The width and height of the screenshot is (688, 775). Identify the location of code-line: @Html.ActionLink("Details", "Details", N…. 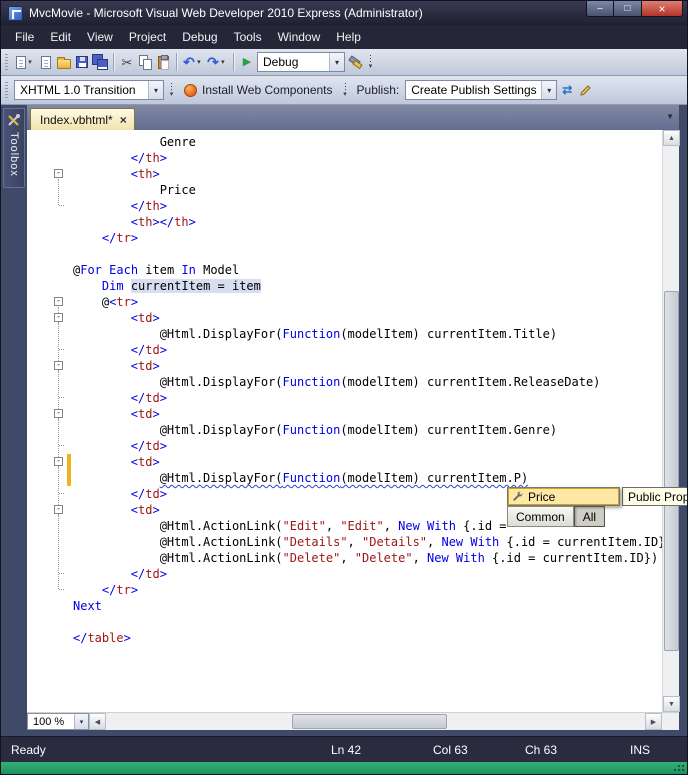
(344, 542).